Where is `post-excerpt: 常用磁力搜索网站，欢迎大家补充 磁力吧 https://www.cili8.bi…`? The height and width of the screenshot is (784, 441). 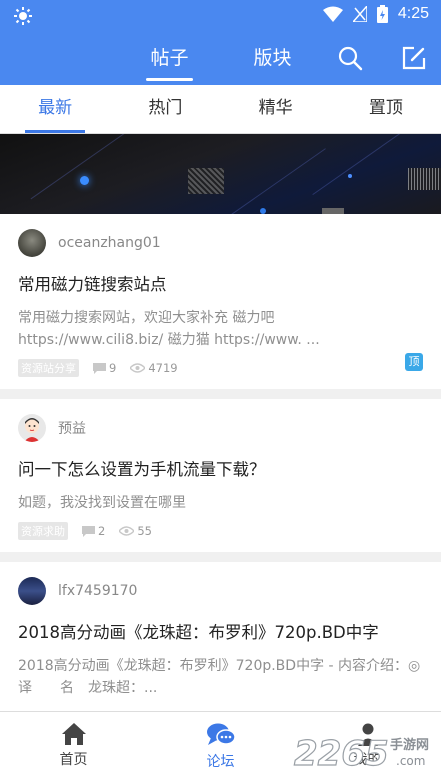 post-excerpt: 常用磁力搜索网站，欢迎大家补充 磁力吧 https://www.cili8.bi… is located at coordinates (169, 329).